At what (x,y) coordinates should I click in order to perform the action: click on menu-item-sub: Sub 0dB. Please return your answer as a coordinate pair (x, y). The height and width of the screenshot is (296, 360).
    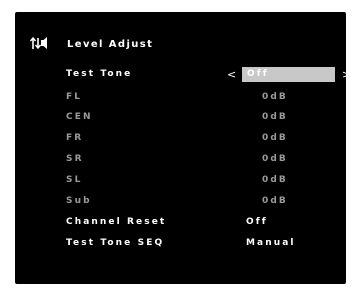
    Looking at the image, I should click on (206, 202).